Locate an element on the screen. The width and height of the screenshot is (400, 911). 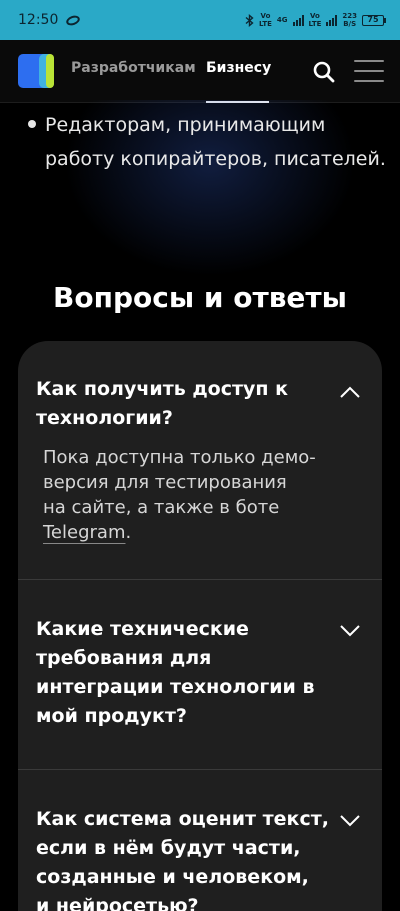
bluetooth-icon is located at coordinates (249, 20).